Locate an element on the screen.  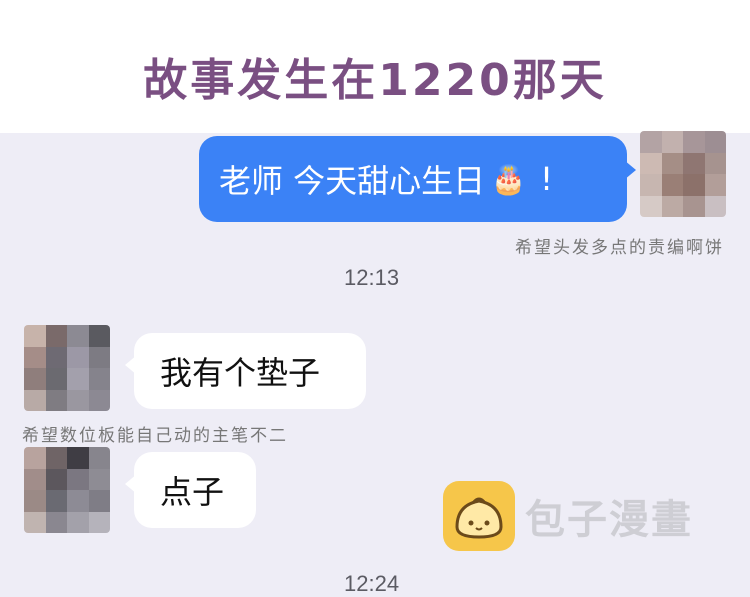
timestamp: 12:24 is located at coordinates (372, 583).